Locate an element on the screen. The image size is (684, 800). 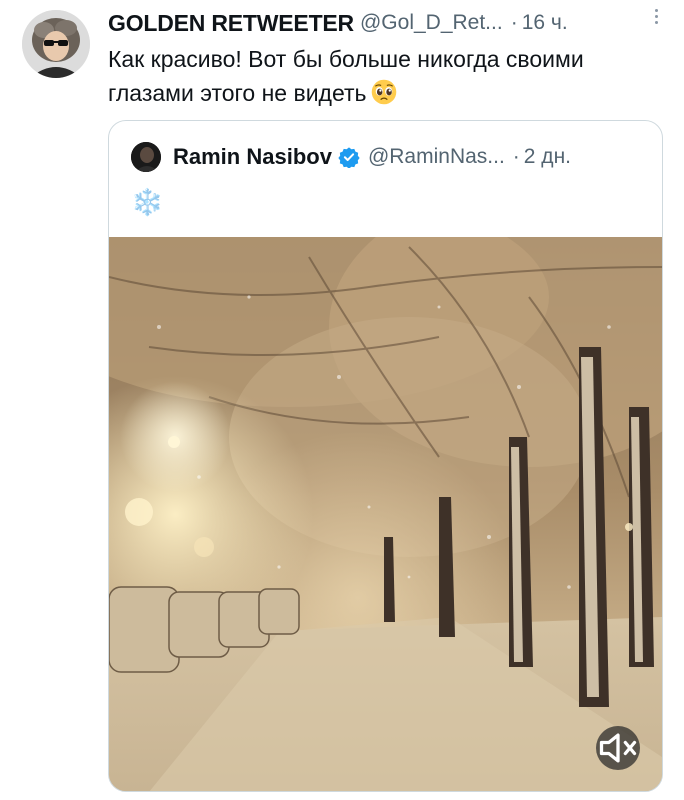
quoted-author-avatar-image is located at coordinates (146, 157).